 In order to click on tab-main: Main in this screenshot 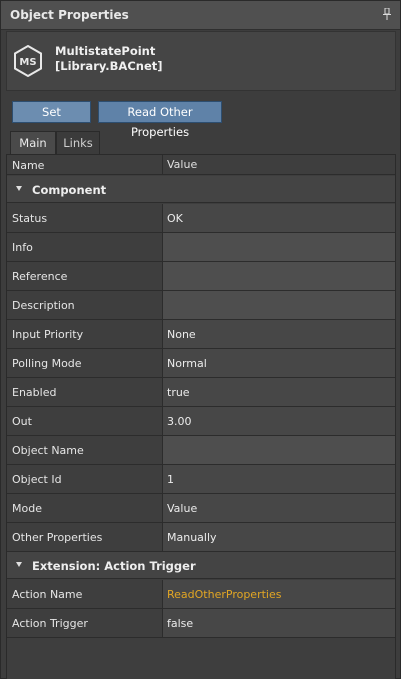, I will do `click(33, 142)`.